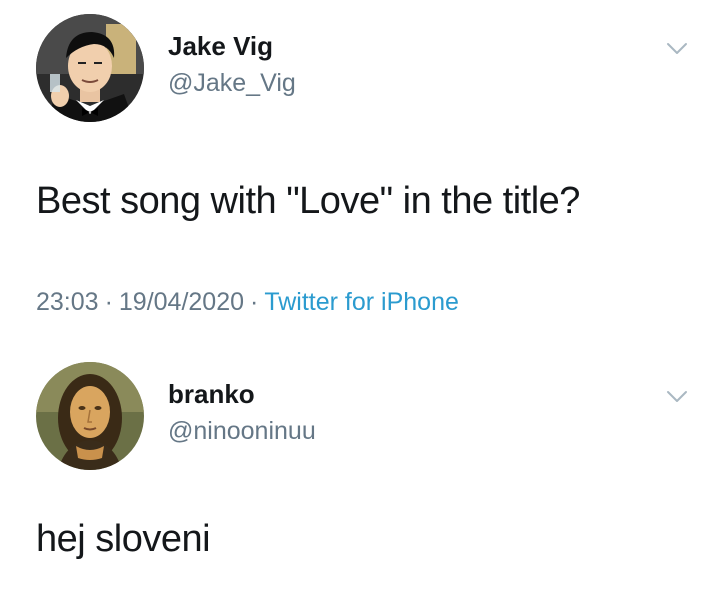 Image resolution: width=720 pixels, height=603 pixels. I want to click on reply-user-block: branko @ninooninuu, so click(242, 413).